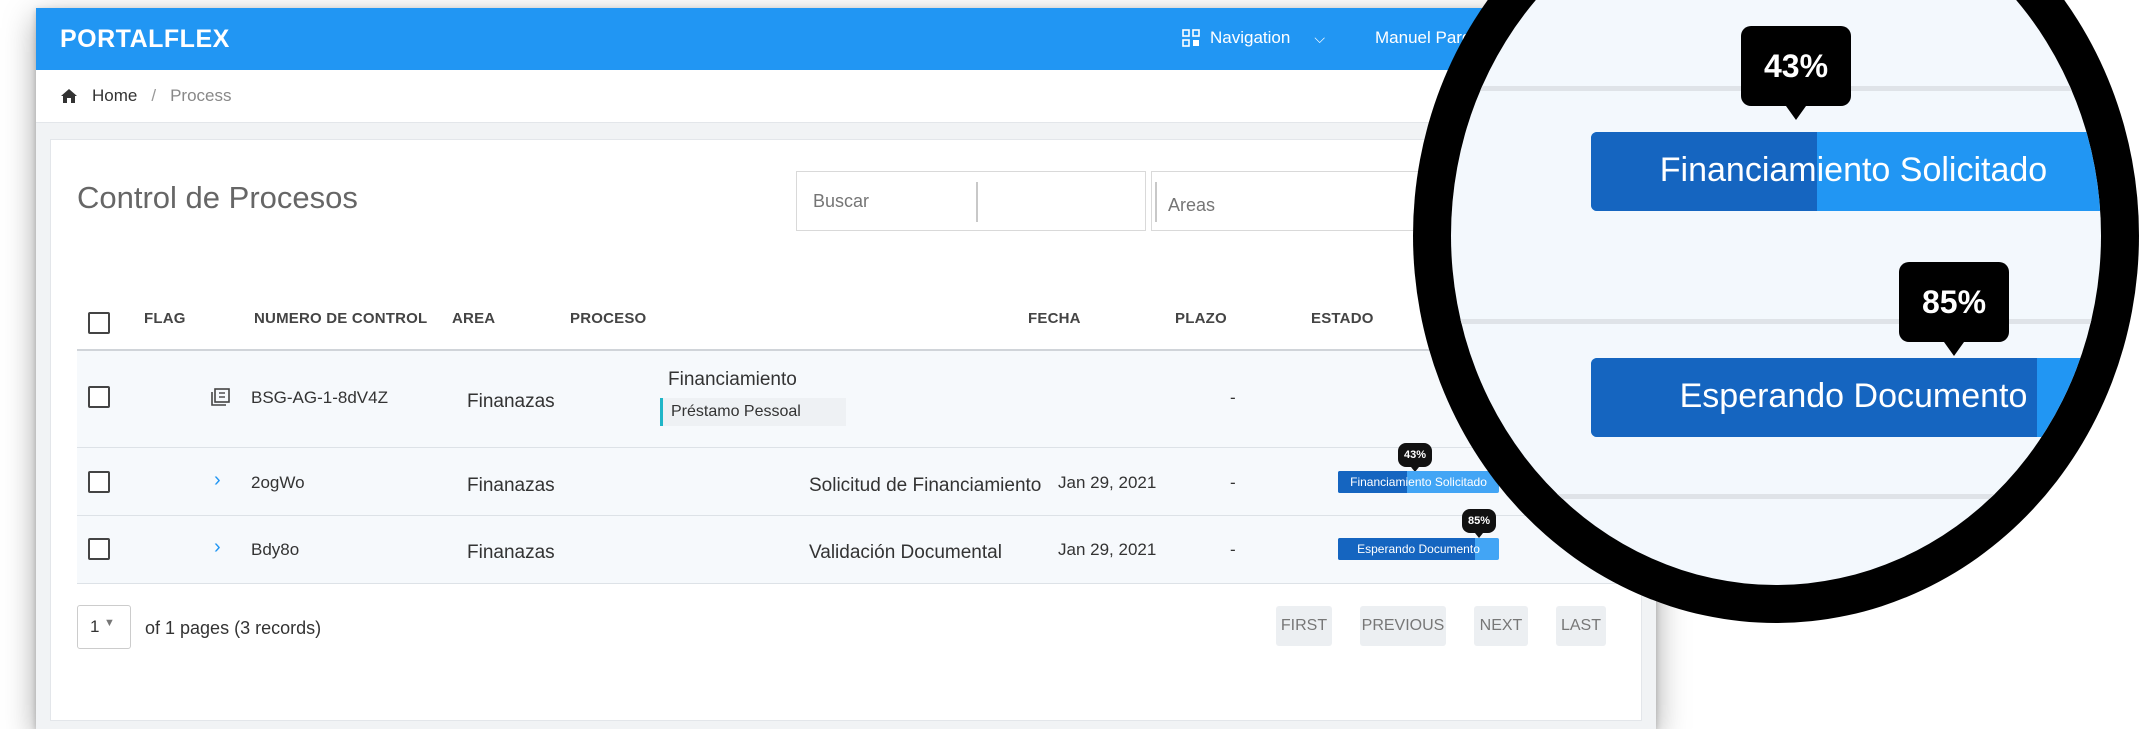 The height and width of the screenshot is (729, 2154). Describe the element at coordinates (1853, 170) in the screenshot. I see `zoom-status-label: Financiamiento Solicitado` at that location.